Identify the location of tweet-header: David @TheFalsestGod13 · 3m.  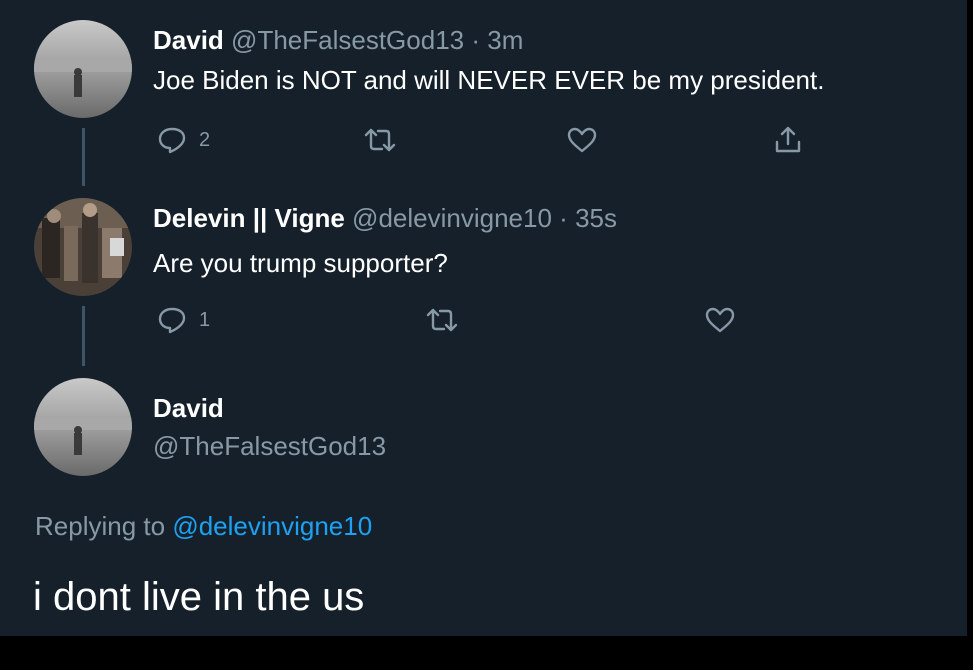
(338, 40).